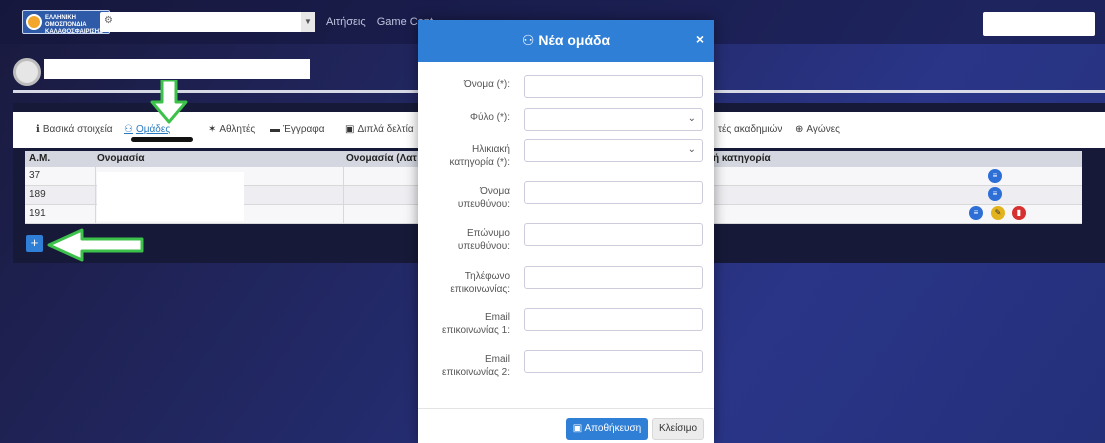  I want to click on contact-email-2-input, so click(613, 361).